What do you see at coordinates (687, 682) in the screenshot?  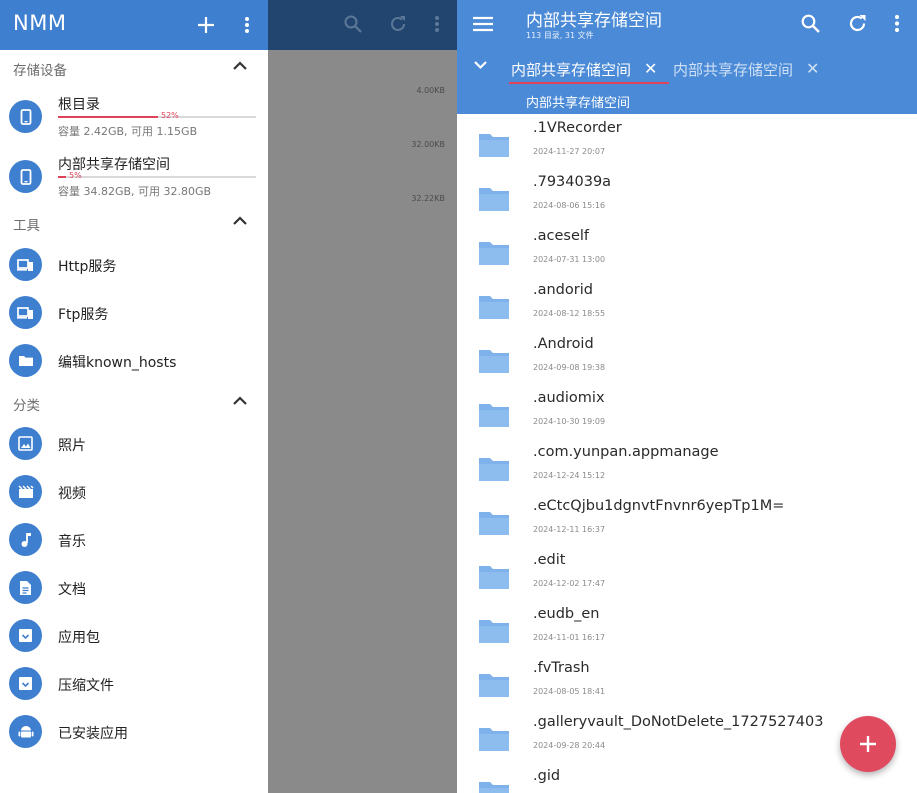 I see `file-row: .fvTrash 2024-08-05 18:41` at bounding box center [687, 682].